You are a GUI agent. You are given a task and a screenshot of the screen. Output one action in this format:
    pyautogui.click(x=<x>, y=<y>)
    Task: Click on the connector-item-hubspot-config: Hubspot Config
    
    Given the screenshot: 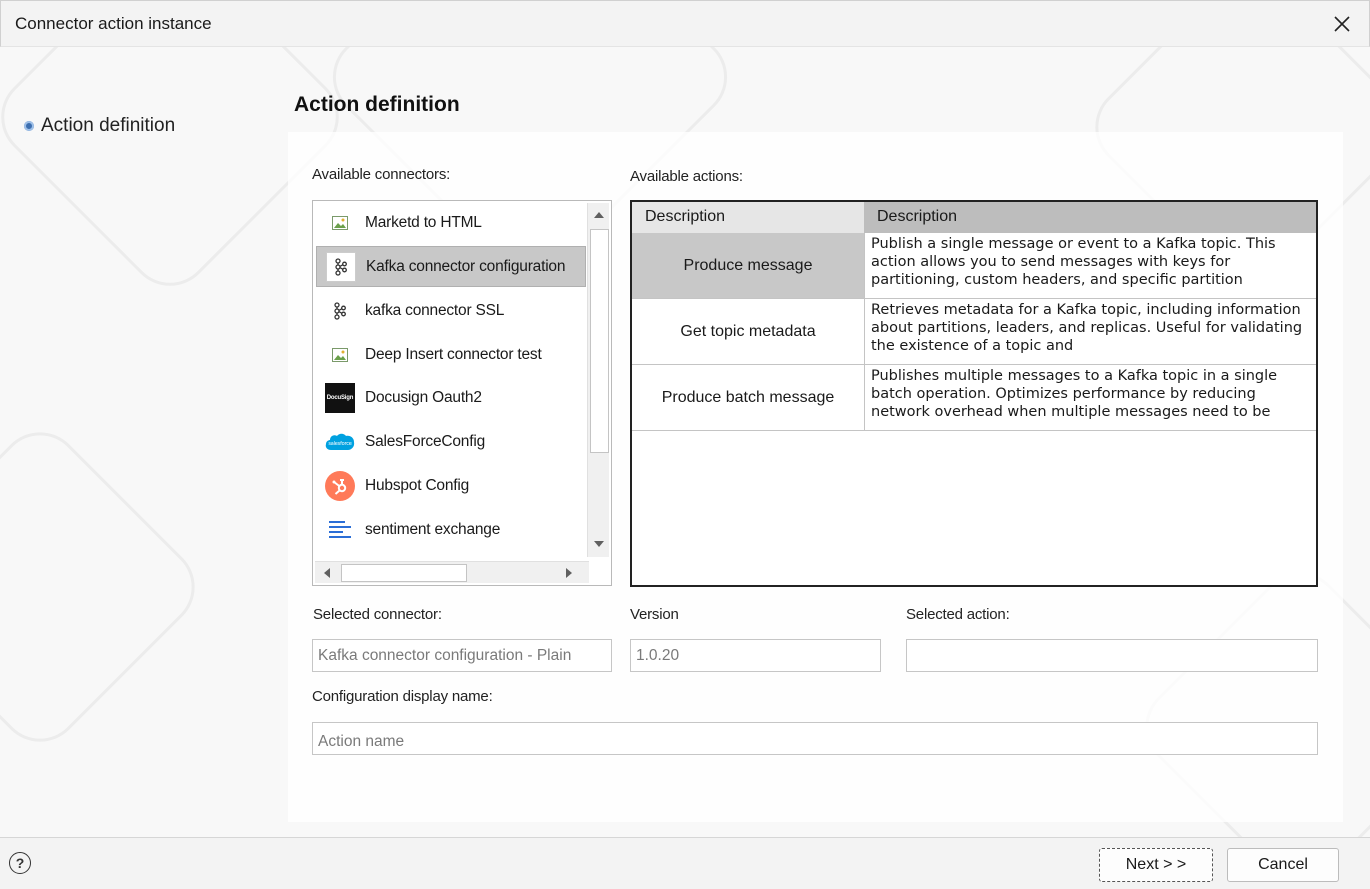 What is the action you would take?
    pyautogui.click(x=451, y=485)
    